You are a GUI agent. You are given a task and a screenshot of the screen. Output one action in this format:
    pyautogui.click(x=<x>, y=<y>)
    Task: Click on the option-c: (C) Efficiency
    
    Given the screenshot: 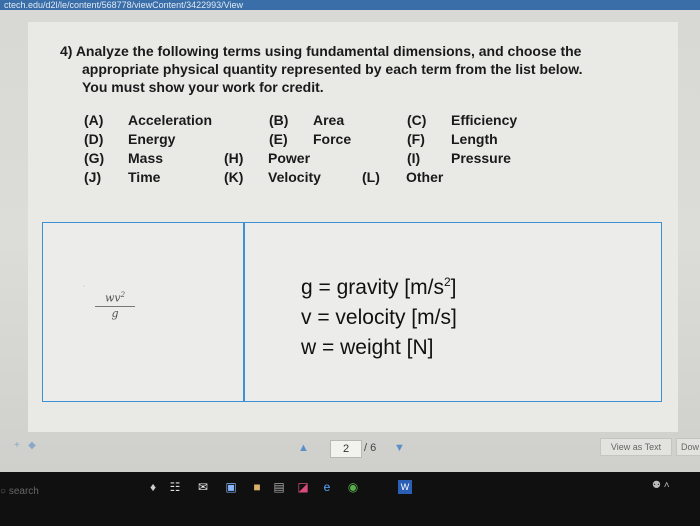 What is the action you would take?
    pyautogui.click(x=462, y=120)
    